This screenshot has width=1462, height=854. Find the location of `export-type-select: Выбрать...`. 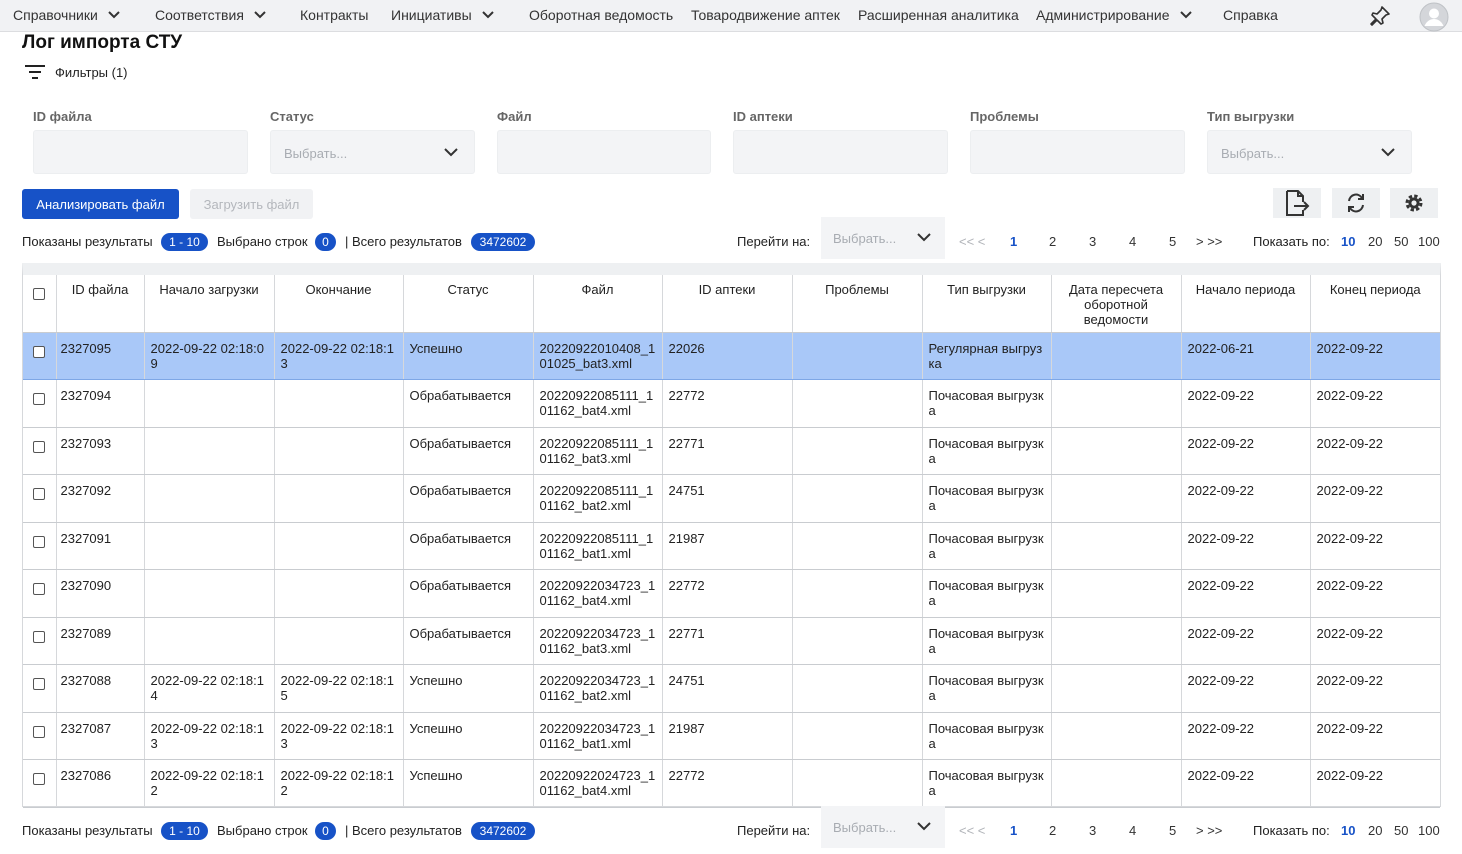

export-type-select: Выбрать... is located at coordinates (1309, 152).